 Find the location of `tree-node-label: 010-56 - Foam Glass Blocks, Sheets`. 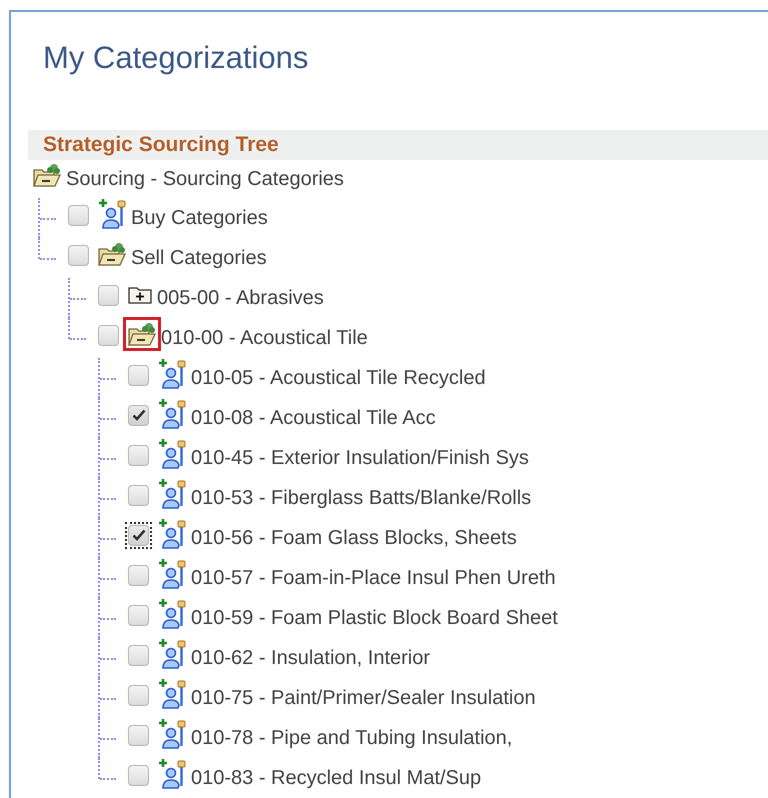

tree-node-label: 010-56 - Foam Glass Blocks, Sheets is located at coordinates (354, 538).